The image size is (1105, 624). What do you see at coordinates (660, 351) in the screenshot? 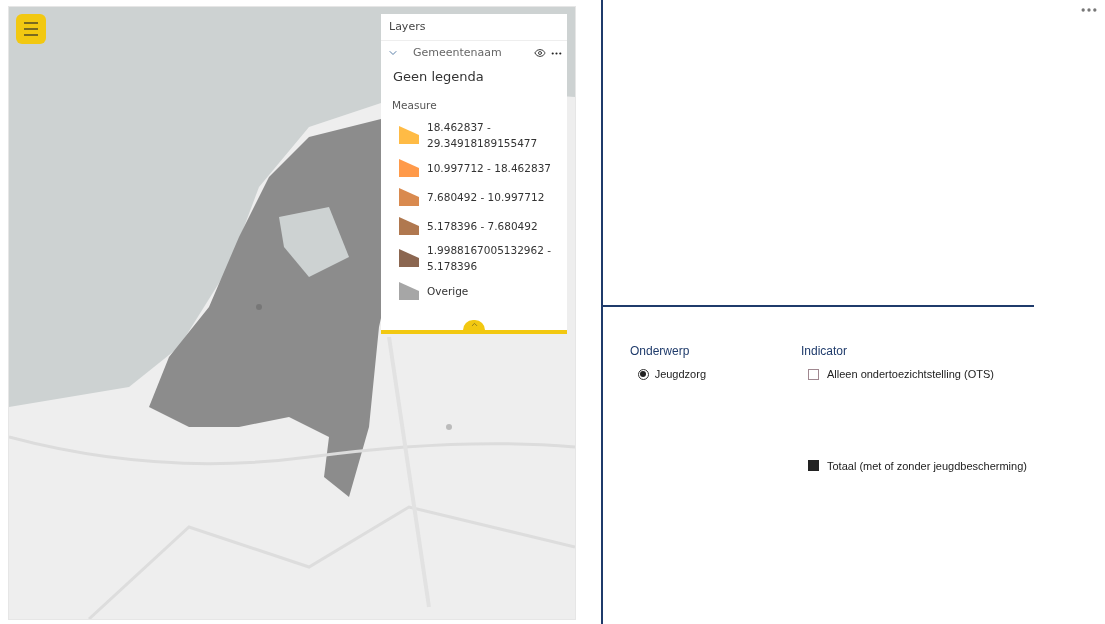
I see `onderwerp-title: Onderwerp` at bounding box center [660, 351].